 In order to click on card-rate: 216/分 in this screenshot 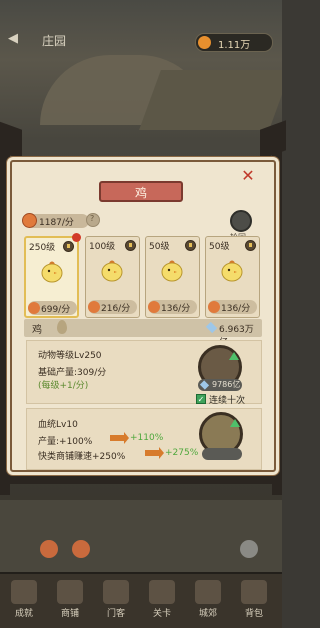, I will do `click(112, 307)`.